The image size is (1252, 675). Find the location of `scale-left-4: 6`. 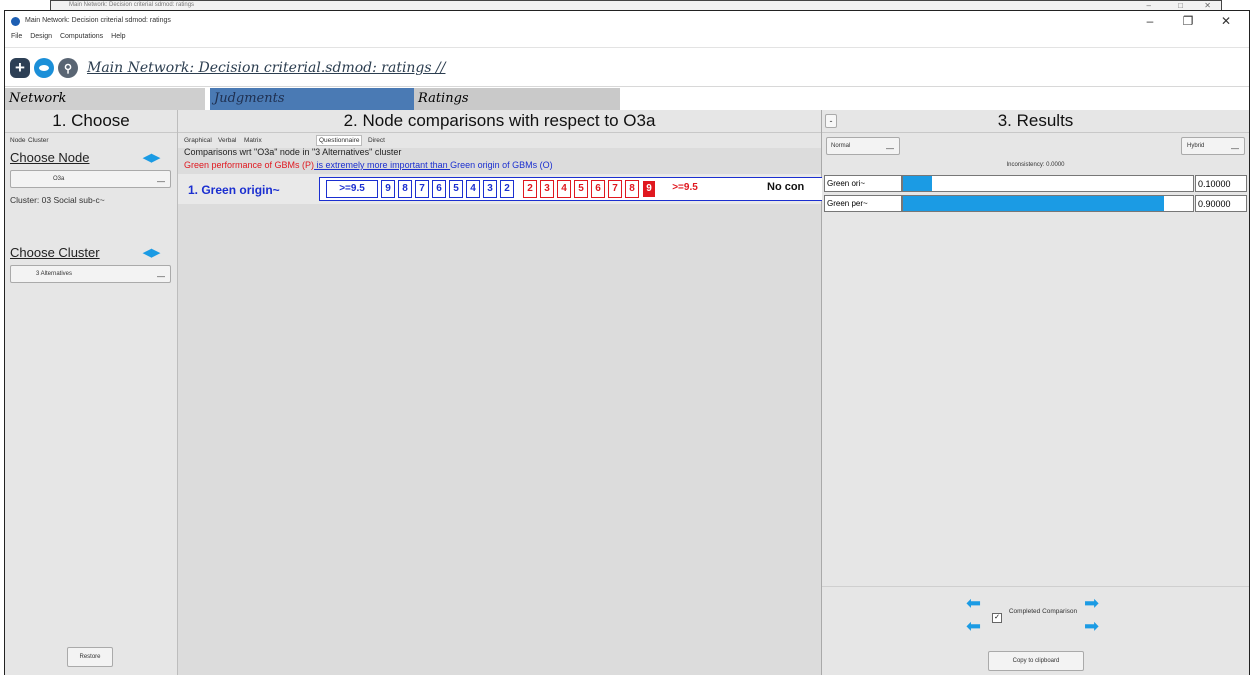

scale-left-4: 6 is located at coordinates (439, 189).